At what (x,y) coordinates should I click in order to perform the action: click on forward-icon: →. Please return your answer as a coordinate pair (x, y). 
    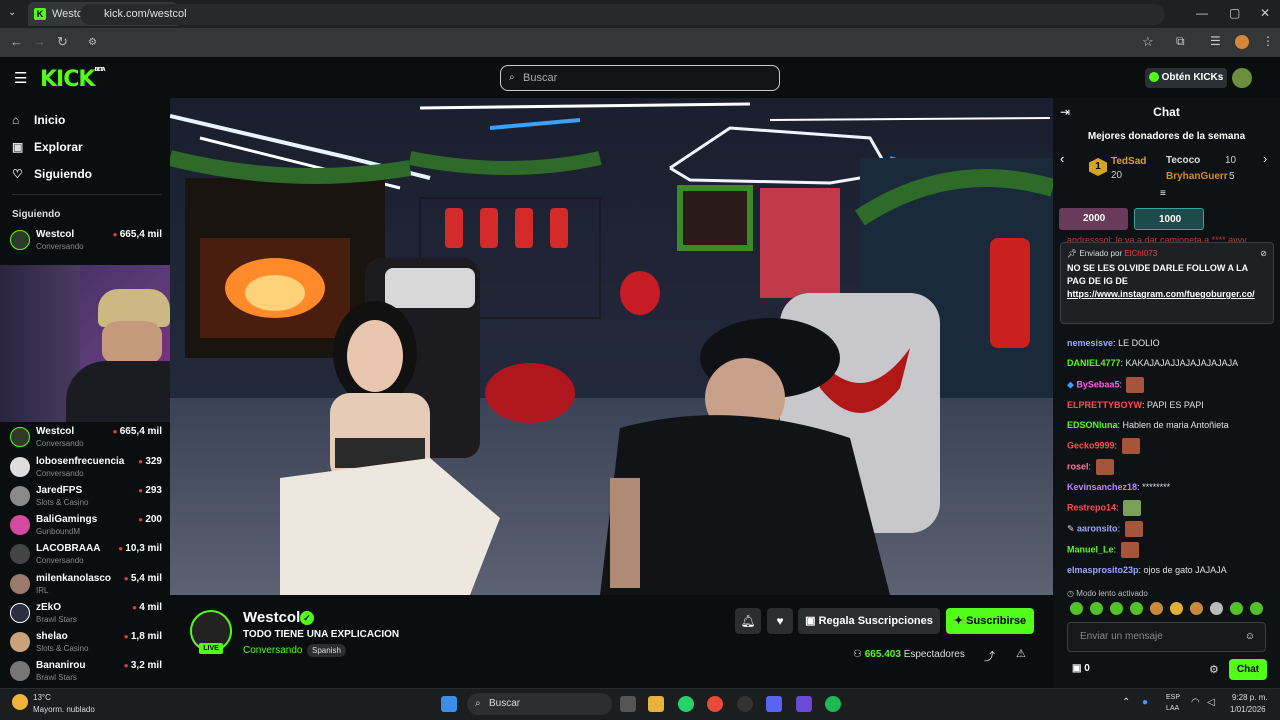
    Looking at the image, I should click on (39, 41).